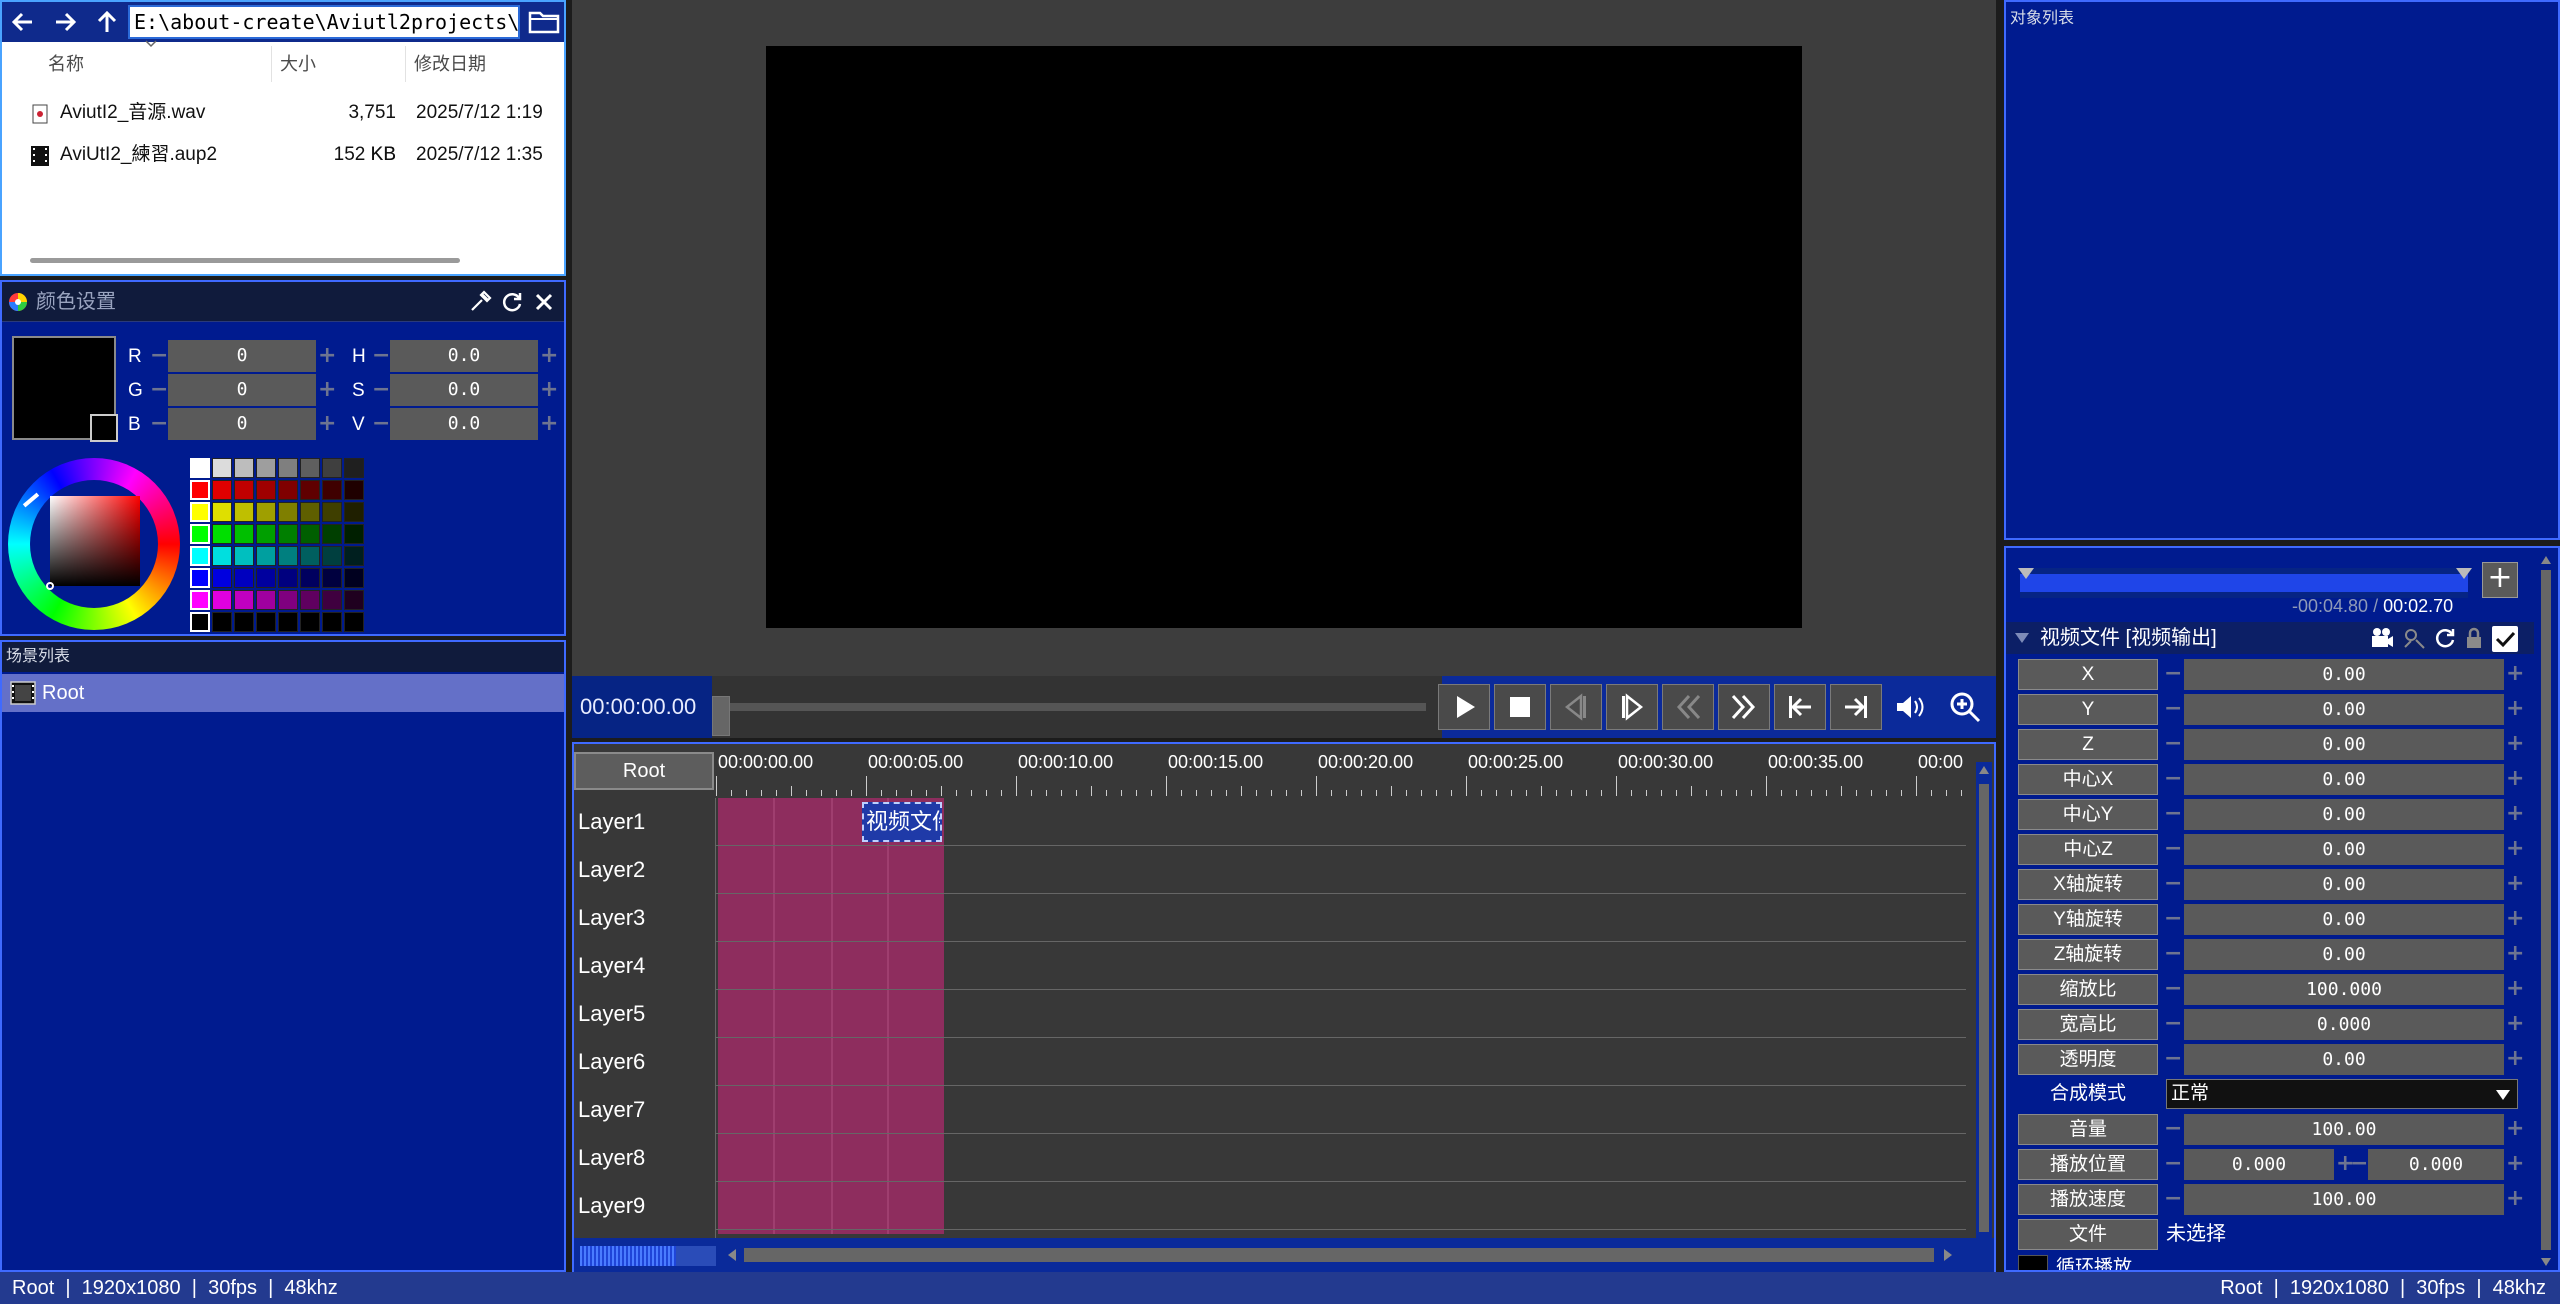 The width and height of the screenshot is (2560, 1304). Describe the element at coordinates (1632, 707) in the screenshot. I see `next-frame-button` at that location.